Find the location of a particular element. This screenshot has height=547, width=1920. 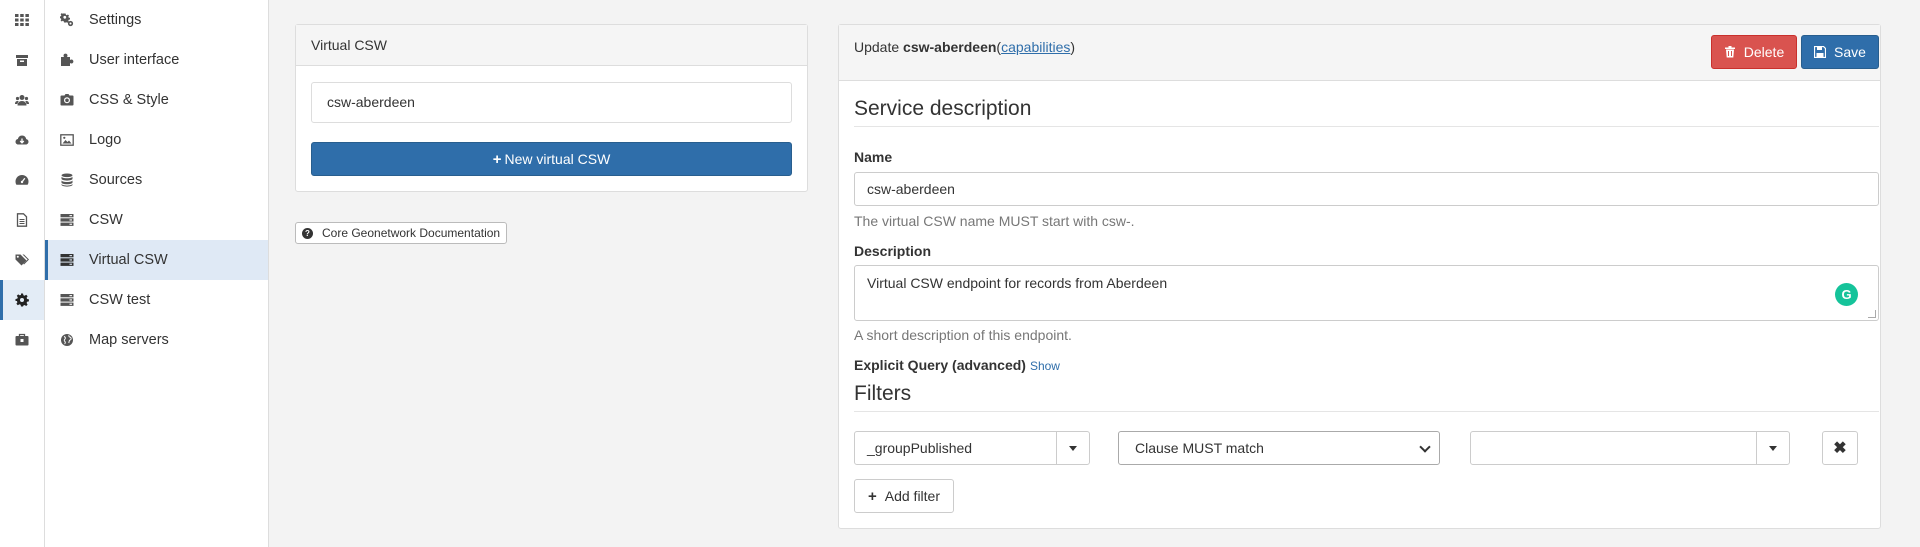

puzzle-icon is located at coordinates (67, 60).